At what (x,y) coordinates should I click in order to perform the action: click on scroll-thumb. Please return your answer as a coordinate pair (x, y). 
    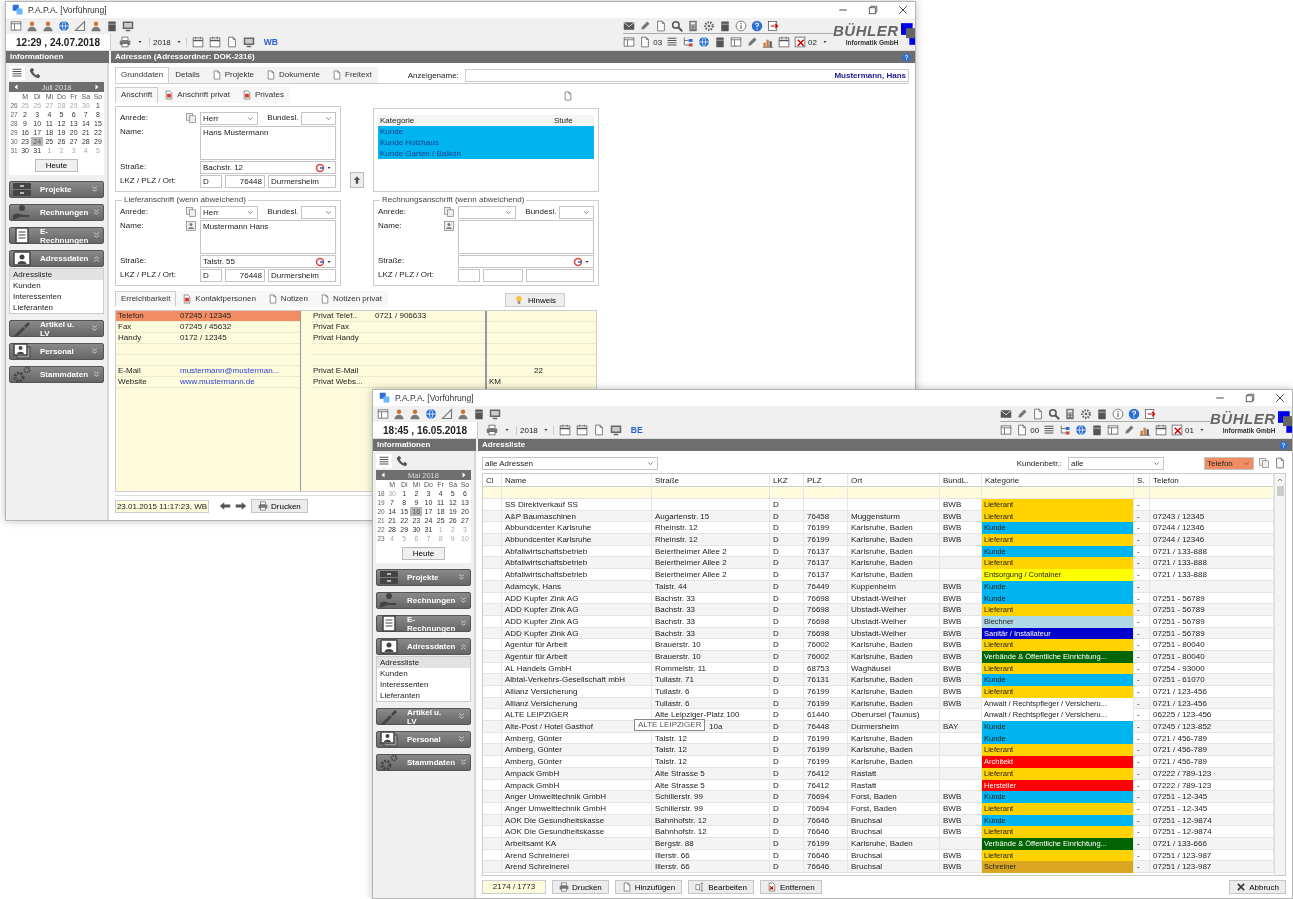
    Looking at the image, I should click on (1280, 491).